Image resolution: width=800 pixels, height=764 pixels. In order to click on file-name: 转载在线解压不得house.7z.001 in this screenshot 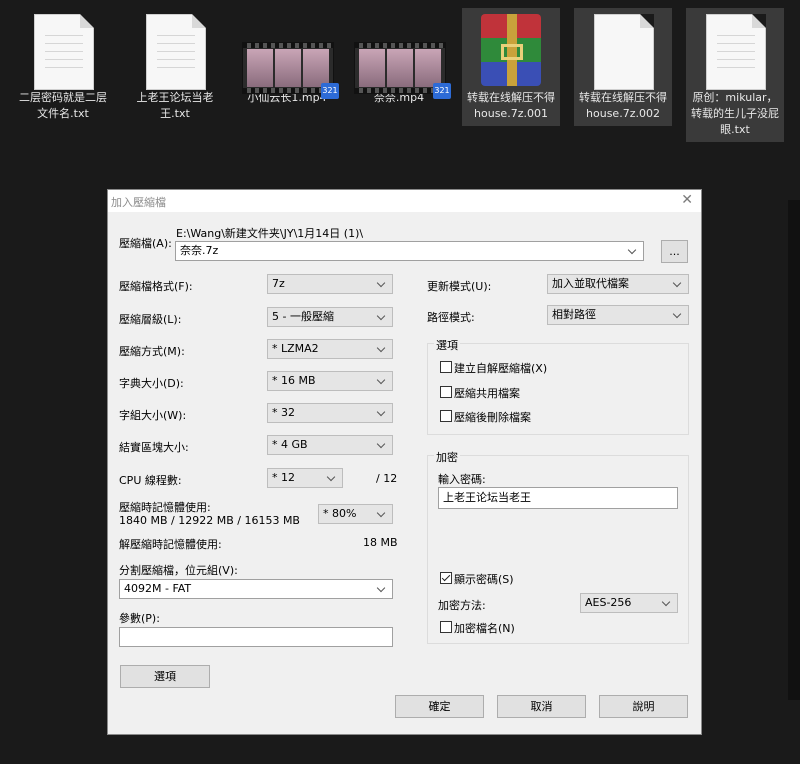, I will do `click(511, 105)`.